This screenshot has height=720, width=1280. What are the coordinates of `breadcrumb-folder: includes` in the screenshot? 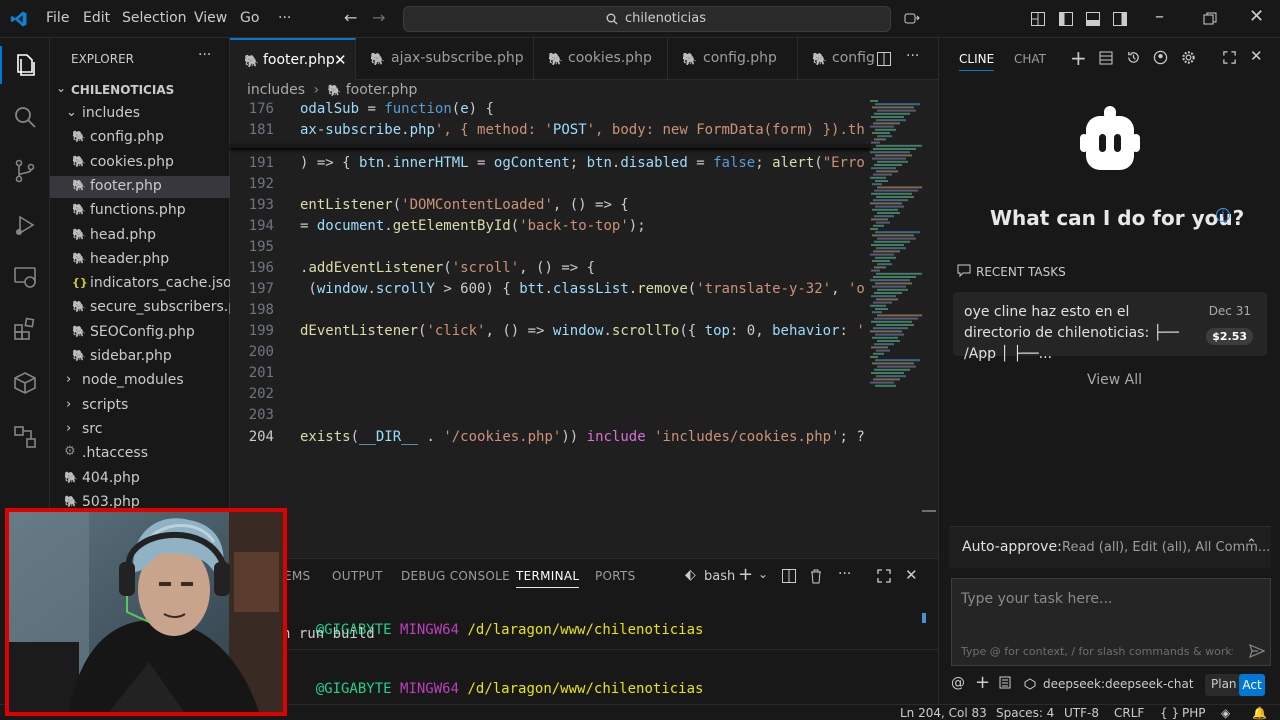 It's located at (276, 90).